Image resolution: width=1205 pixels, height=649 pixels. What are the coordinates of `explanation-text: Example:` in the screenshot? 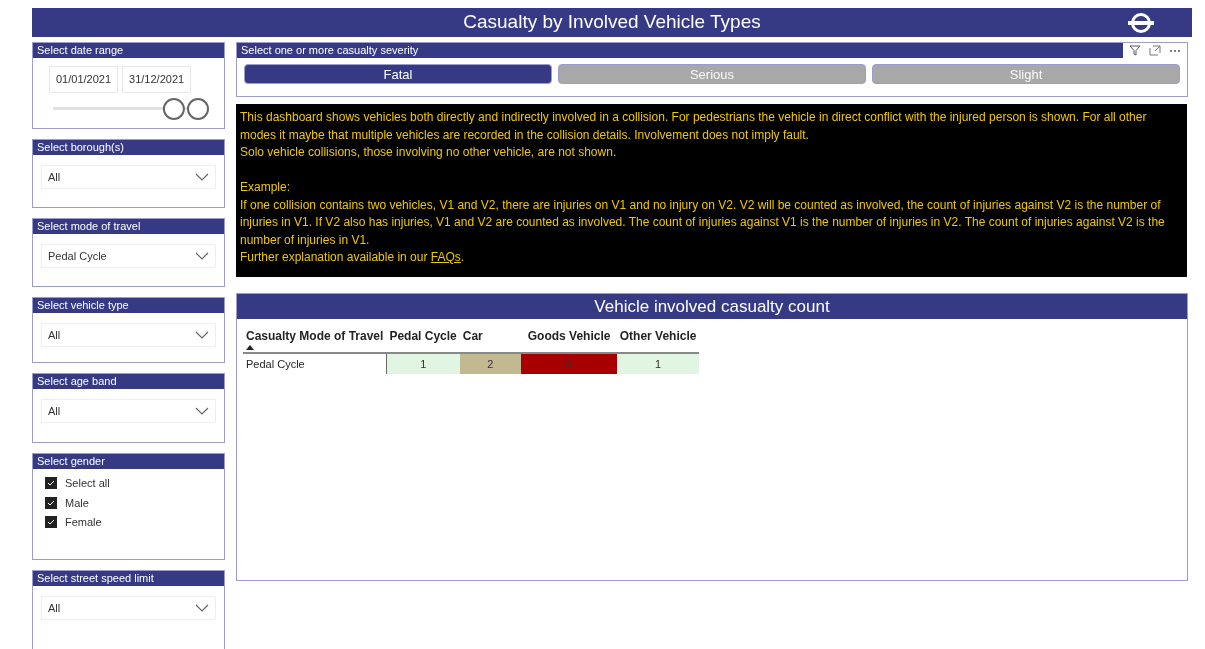 It's located at (266, 187).